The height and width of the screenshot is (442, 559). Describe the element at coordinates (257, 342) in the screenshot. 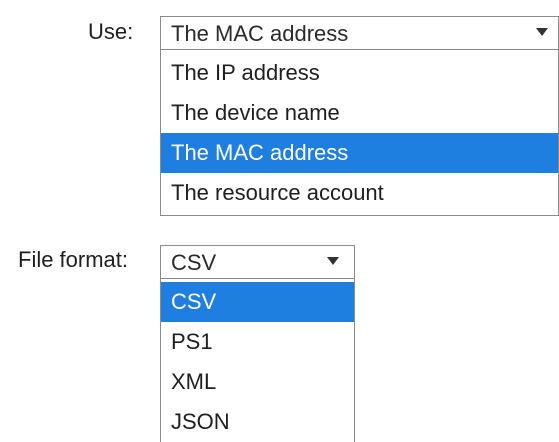

I see `file-format-option-ps1: PS1` at that location.